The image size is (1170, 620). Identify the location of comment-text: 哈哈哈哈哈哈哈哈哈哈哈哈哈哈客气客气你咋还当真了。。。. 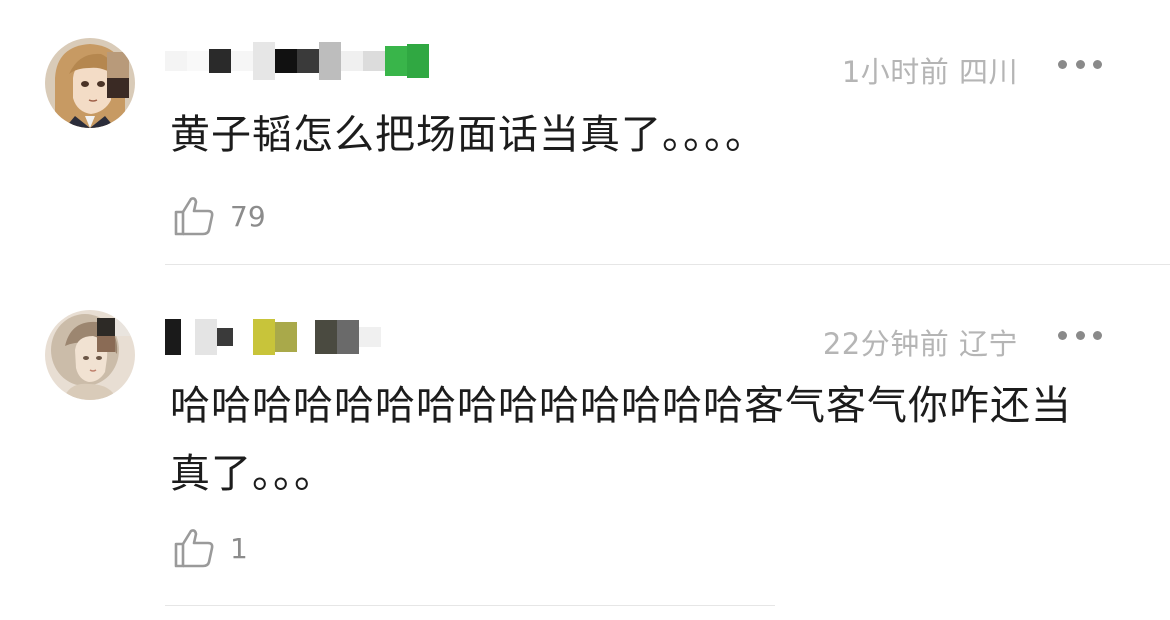
(621, 440).